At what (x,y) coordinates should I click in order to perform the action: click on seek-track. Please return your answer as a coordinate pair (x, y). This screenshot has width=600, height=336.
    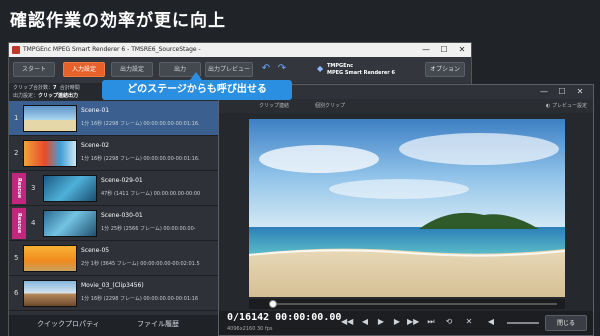
    Looking at the image, I should click on (415, 304).